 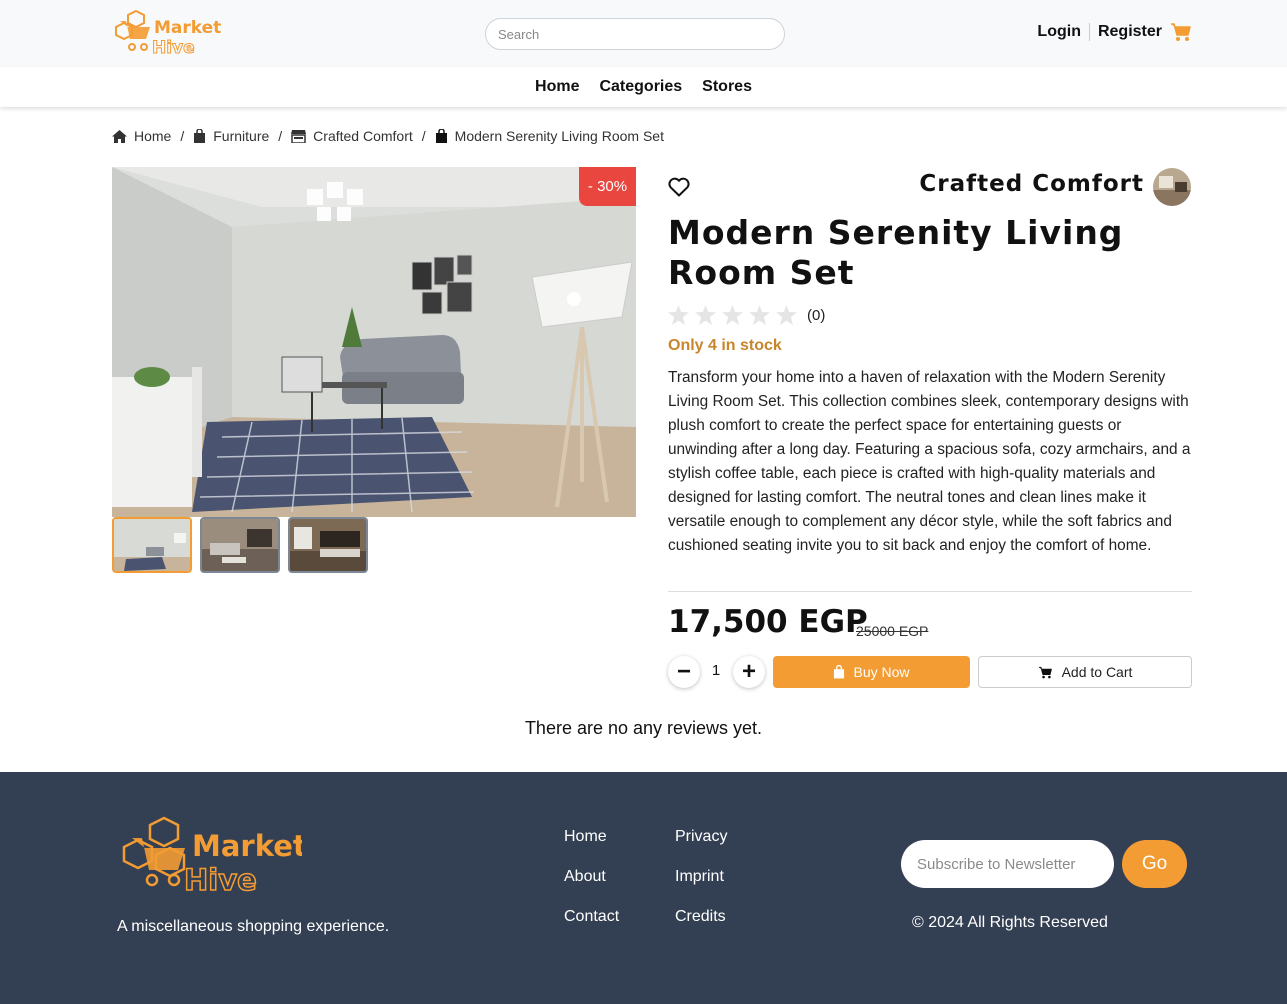 I want to click on footer-link-about: About, so click(x=585, y=877).